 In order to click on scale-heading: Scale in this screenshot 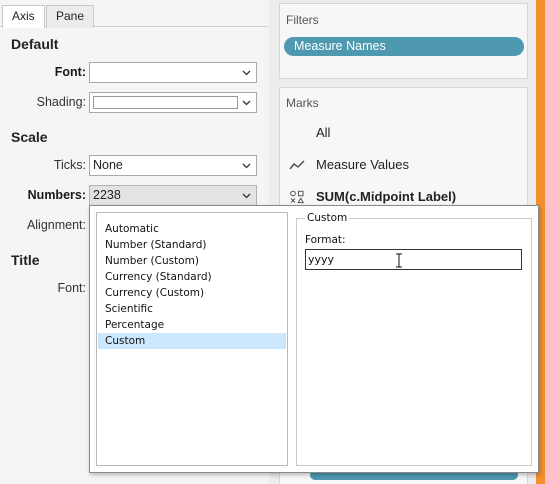, I will do `click(29, 137)`.